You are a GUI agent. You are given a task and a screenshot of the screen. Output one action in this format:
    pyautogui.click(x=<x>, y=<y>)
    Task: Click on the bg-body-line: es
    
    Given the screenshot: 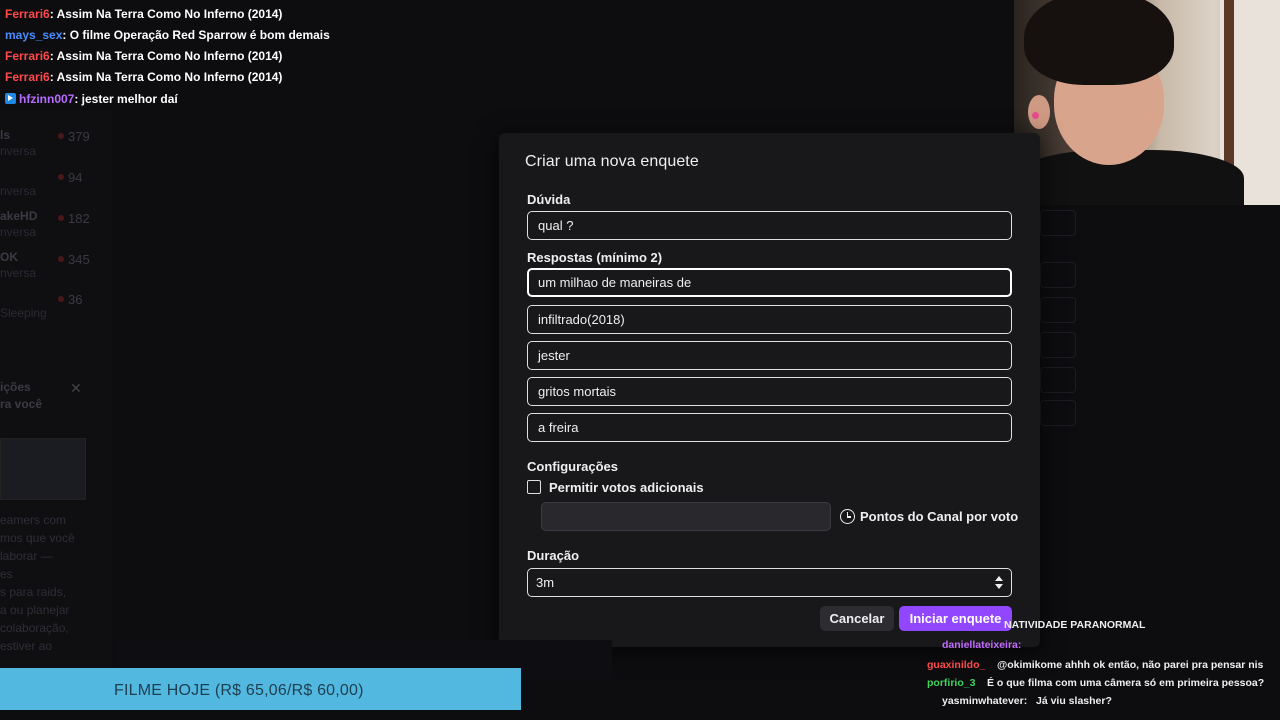 What is the action you would take?
    pyautogui.click(x=6, y=574)
    